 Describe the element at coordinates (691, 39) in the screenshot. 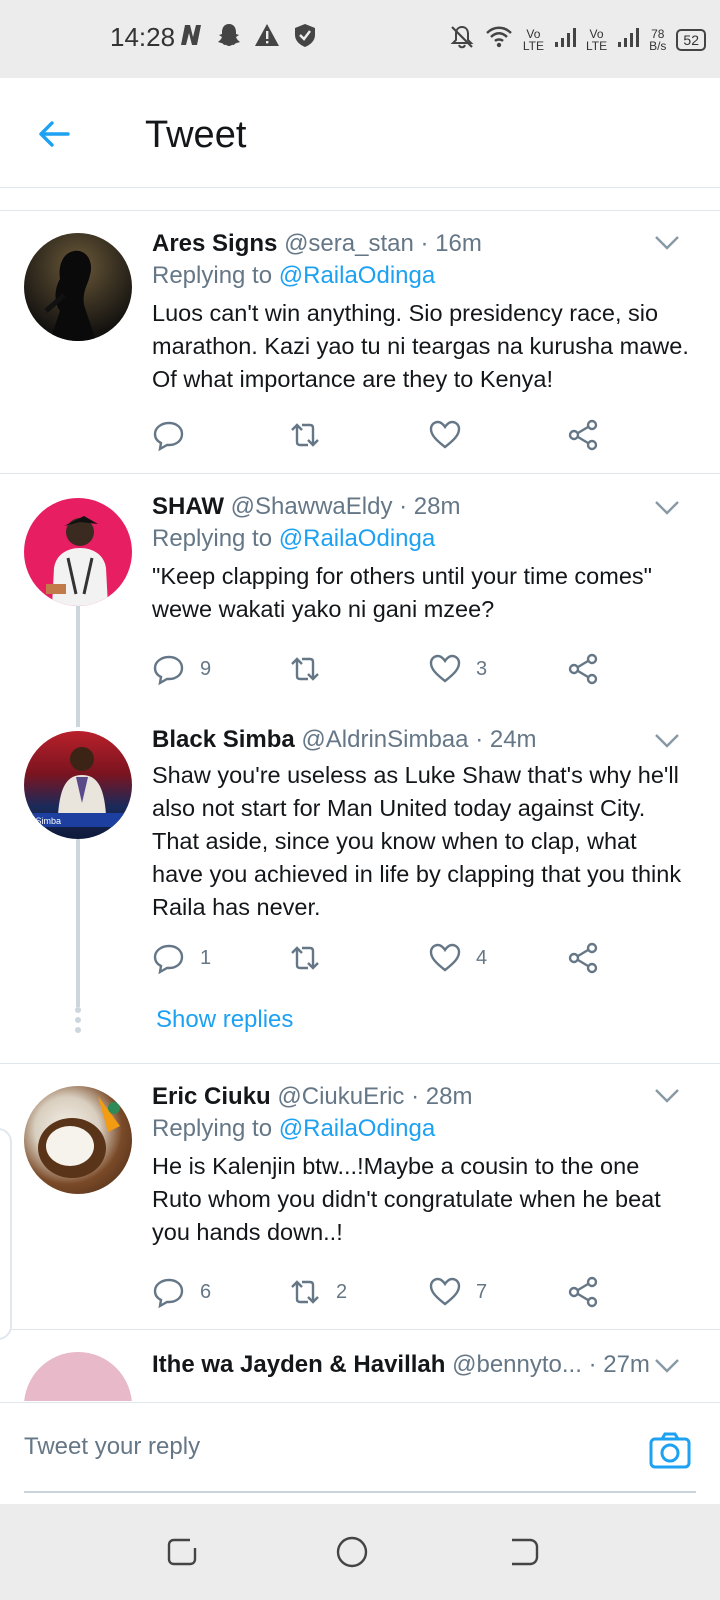

I see `battery-indicator: 52` at that location.